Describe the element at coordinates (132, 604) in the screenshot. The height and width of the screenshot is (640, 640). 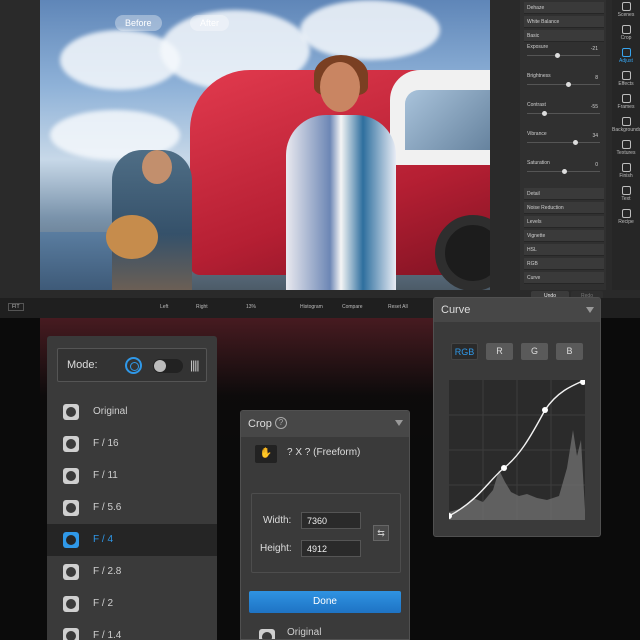
I see `aperture-item: F / 2` at that location.